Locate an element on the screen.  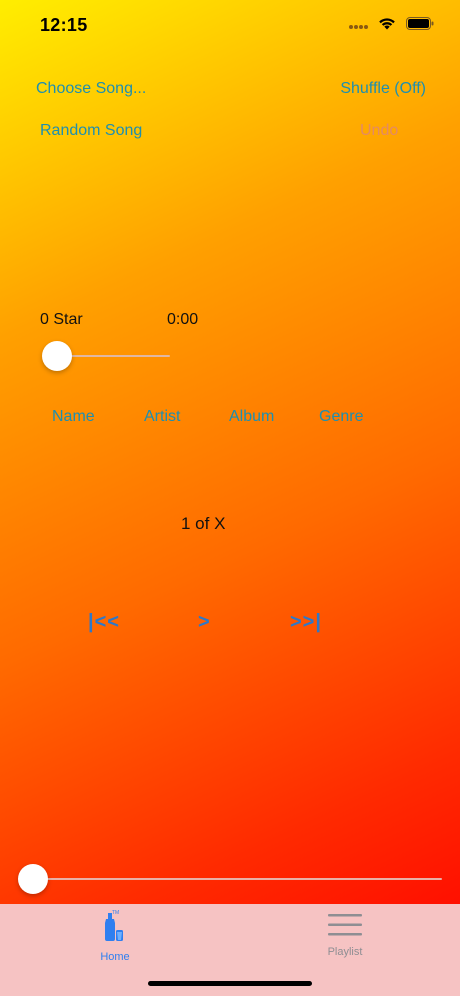
tab-playlist-label: Playlist is located at coordinates (345, 952).